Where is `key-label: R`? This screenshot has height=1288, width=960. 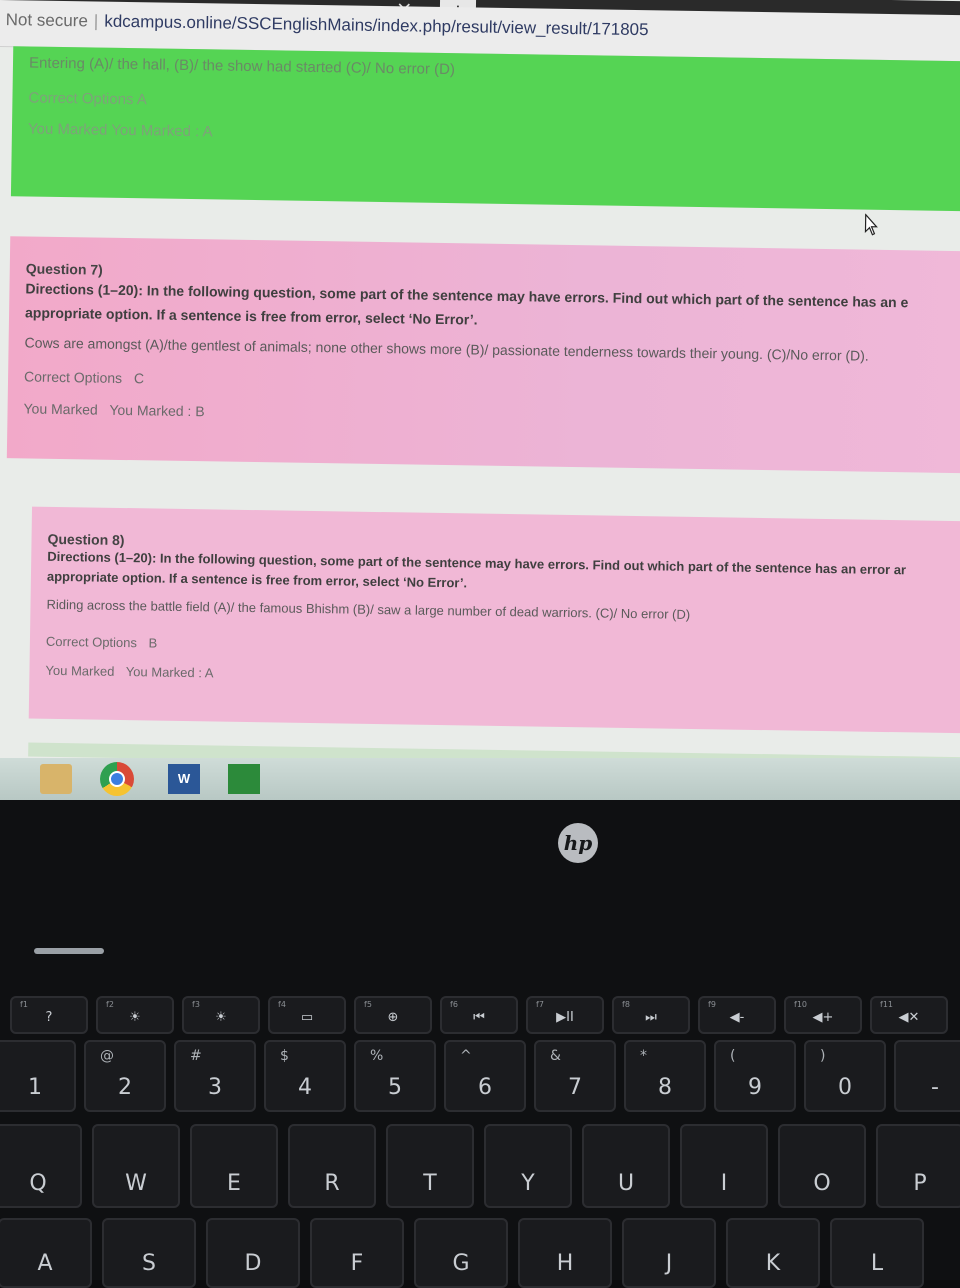
key-label: R is located at coordinates (332, 1183).